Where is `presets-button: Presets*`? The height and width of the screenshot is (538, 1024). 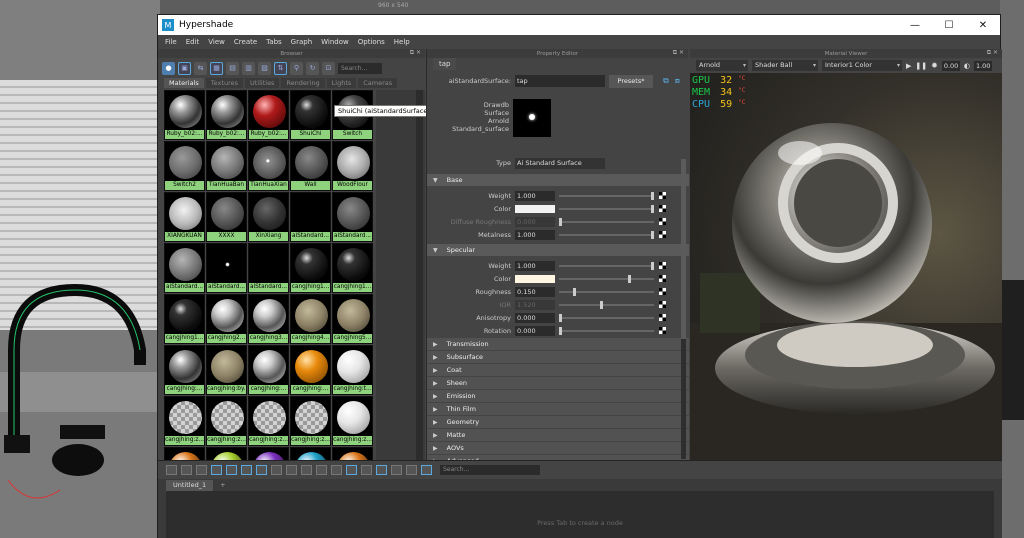
presets-button: Presets* is located at coordinates (631, 81).